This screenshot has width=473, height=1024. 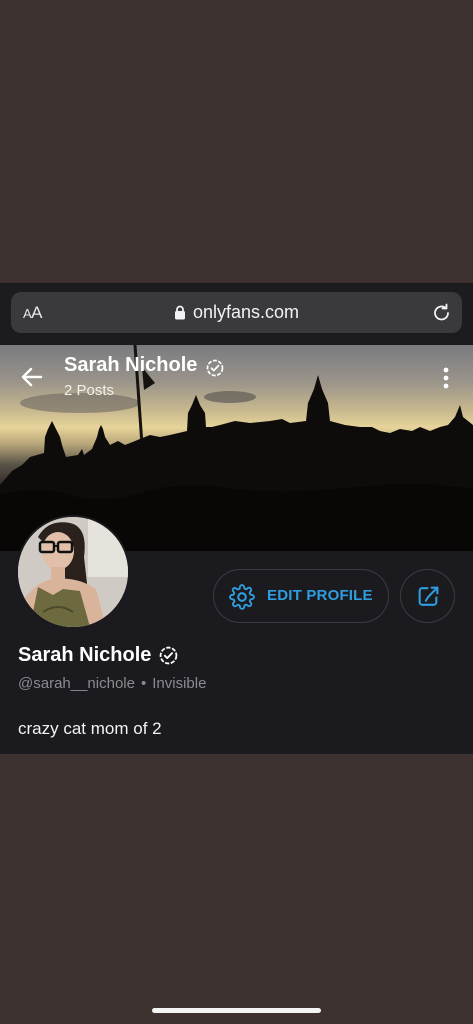 I want to click on share-button, so click(x=427, y=596).